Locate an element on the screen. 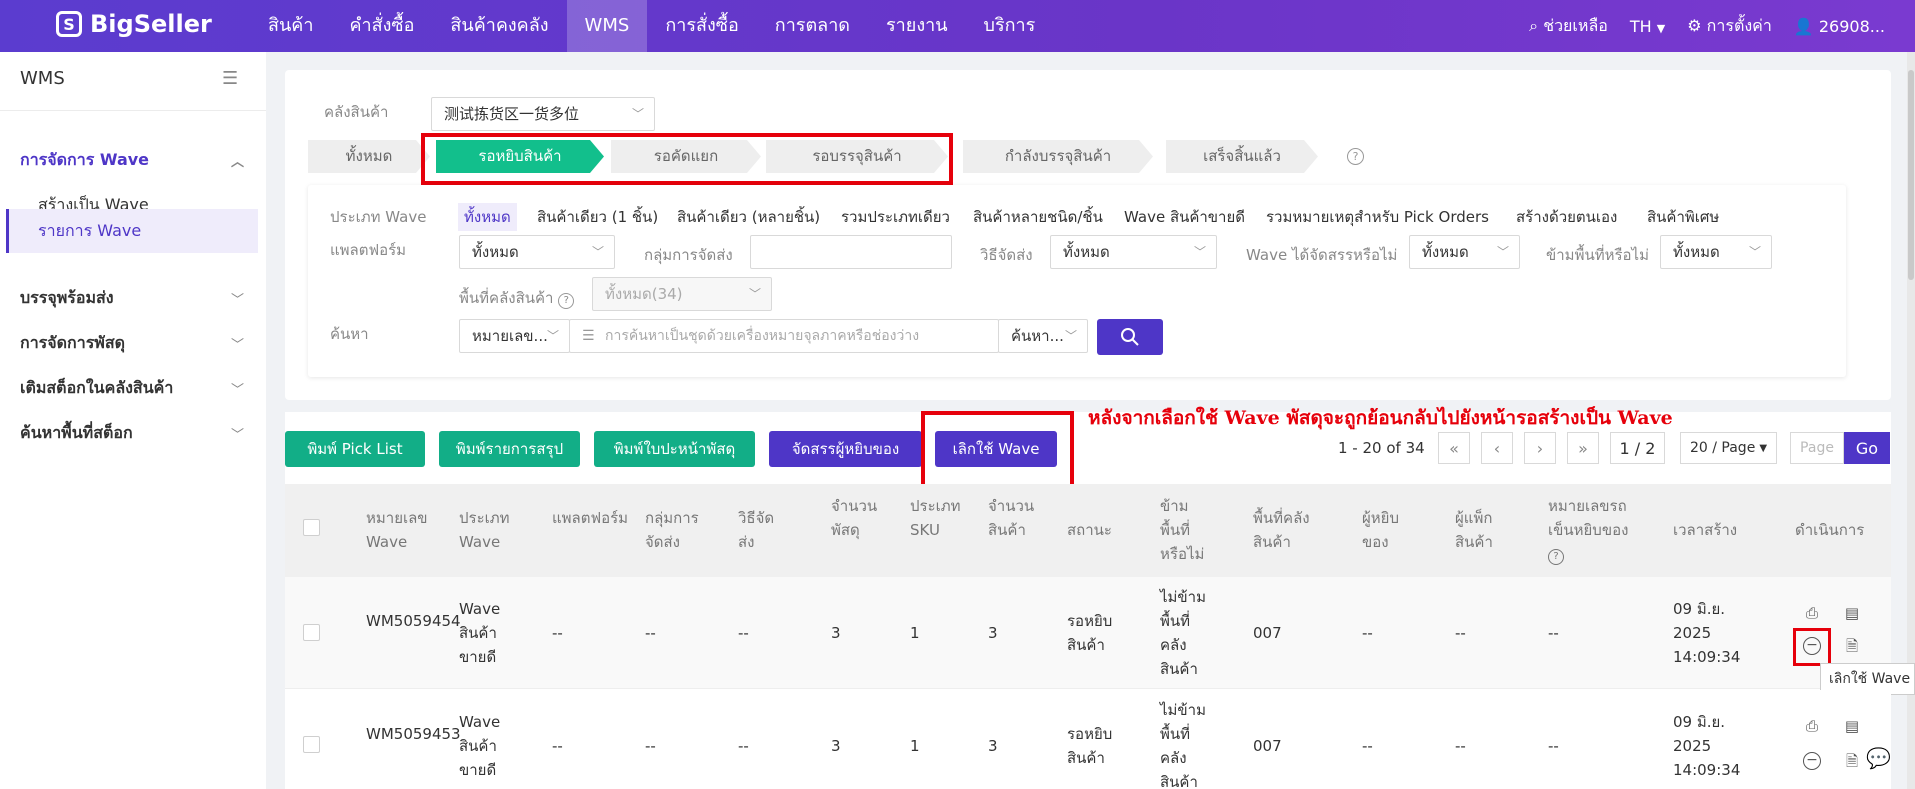 The height and width of the screenshot is (789, 1915). sidebar-group-stock-location: ค้นหาพื้นที่สต็อก ﹀ is located at coordinates (133, 433).